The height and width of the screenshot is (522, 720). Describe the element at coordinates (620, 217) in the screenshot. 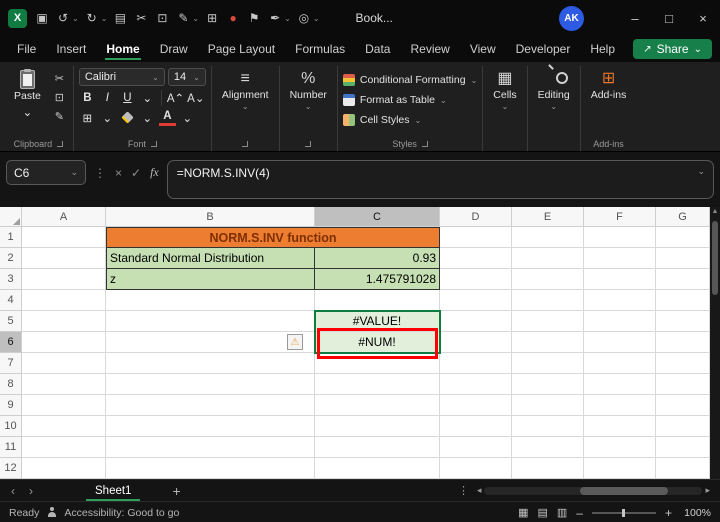

I see `column-header-f: F` at that location.